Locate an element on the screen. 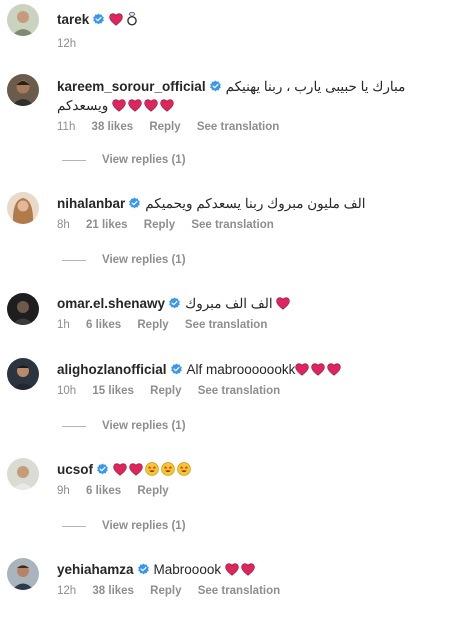 The image size is (465, 627). likes-count: 15 likes is located at coordinates (113, 391).